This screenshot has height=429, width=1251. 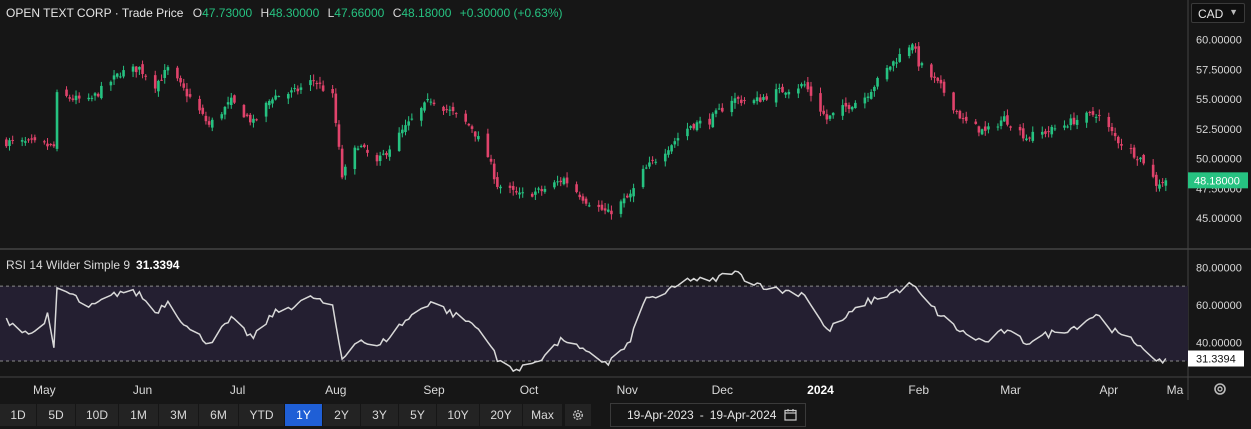 What do you see at coordinates (660, 415) in the screenshot?
I see `date-from: 19-Apr-2023` at bounding box center [660, 415].